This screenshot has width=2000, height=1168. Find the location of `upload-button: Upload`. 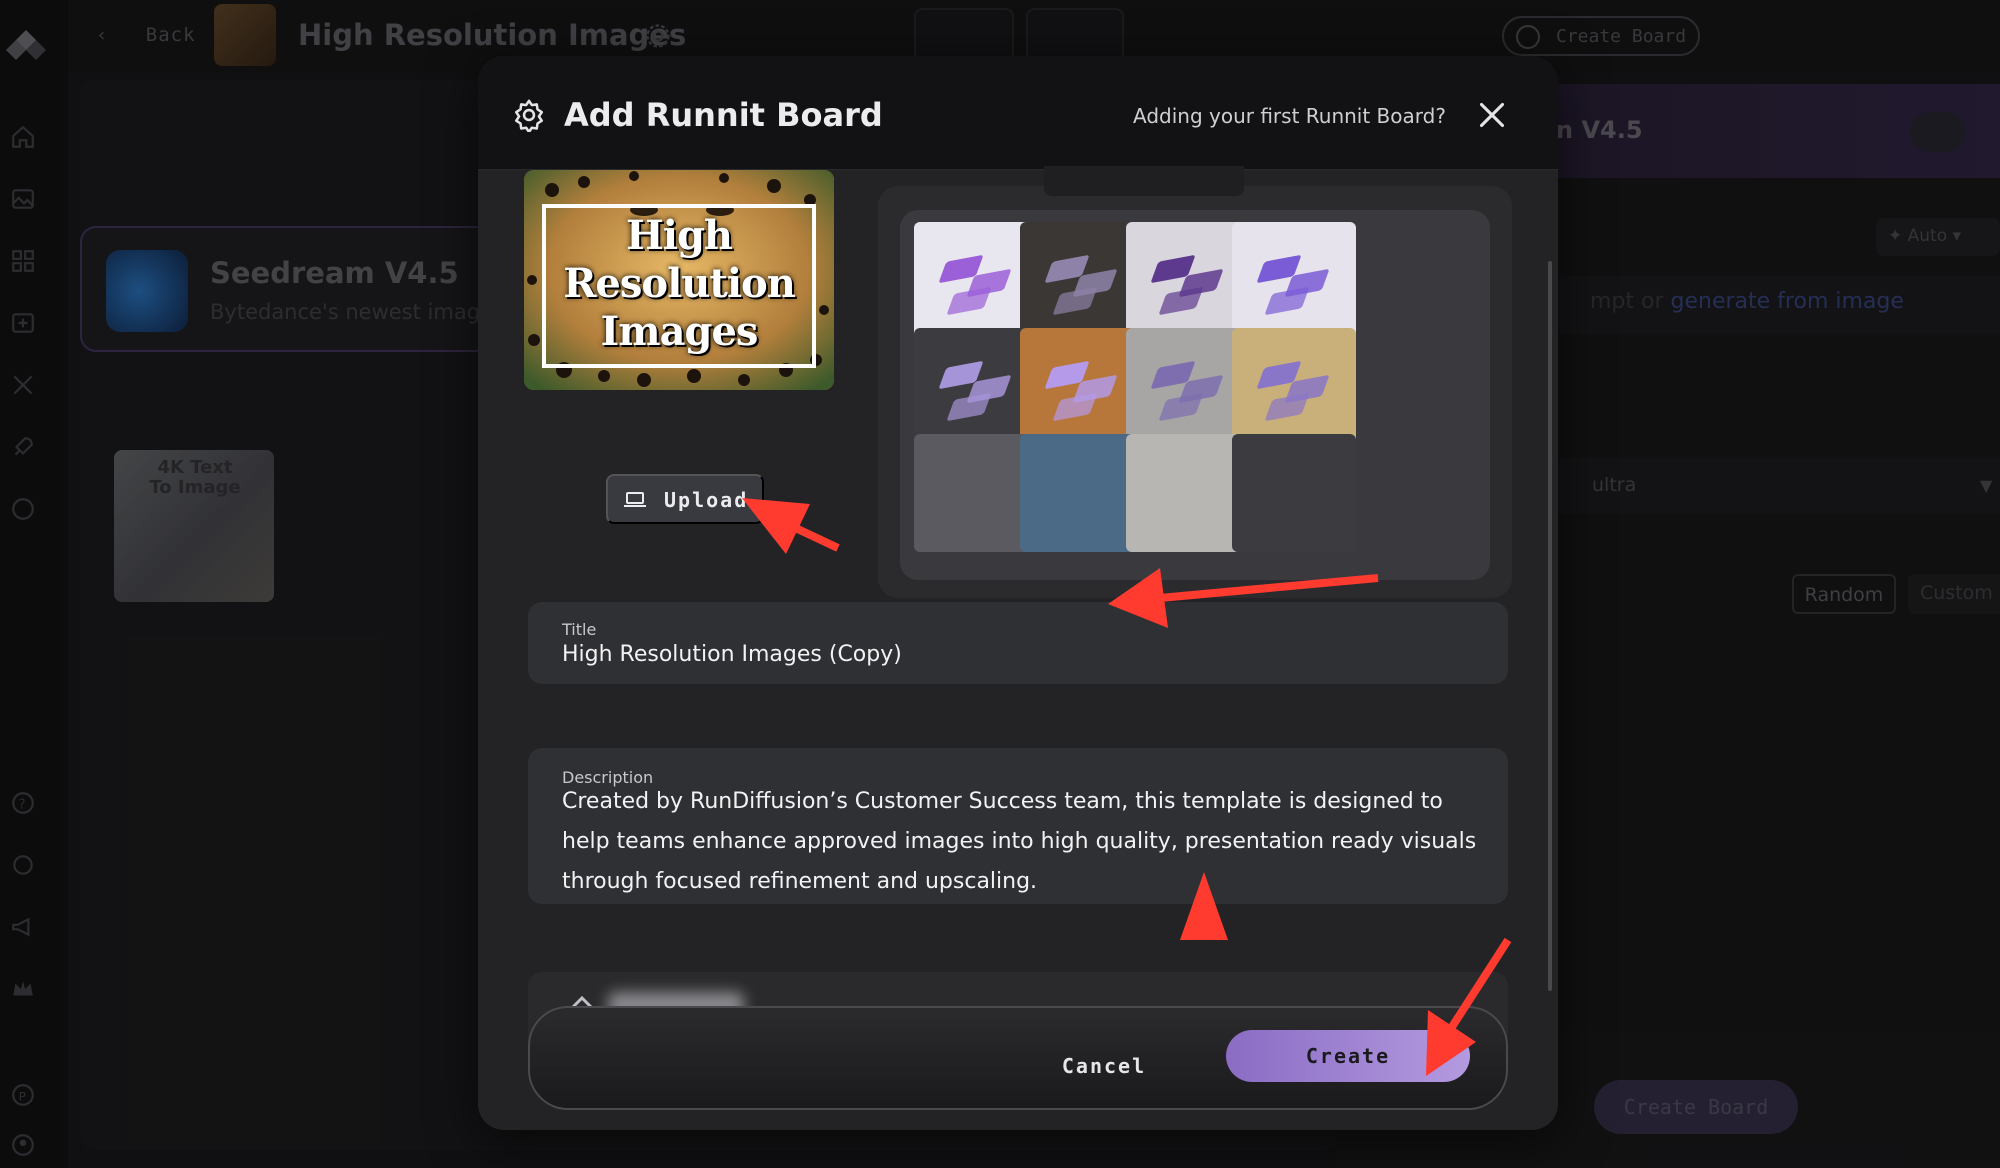

upload-button: Upload is located at coordinates (685, 499).